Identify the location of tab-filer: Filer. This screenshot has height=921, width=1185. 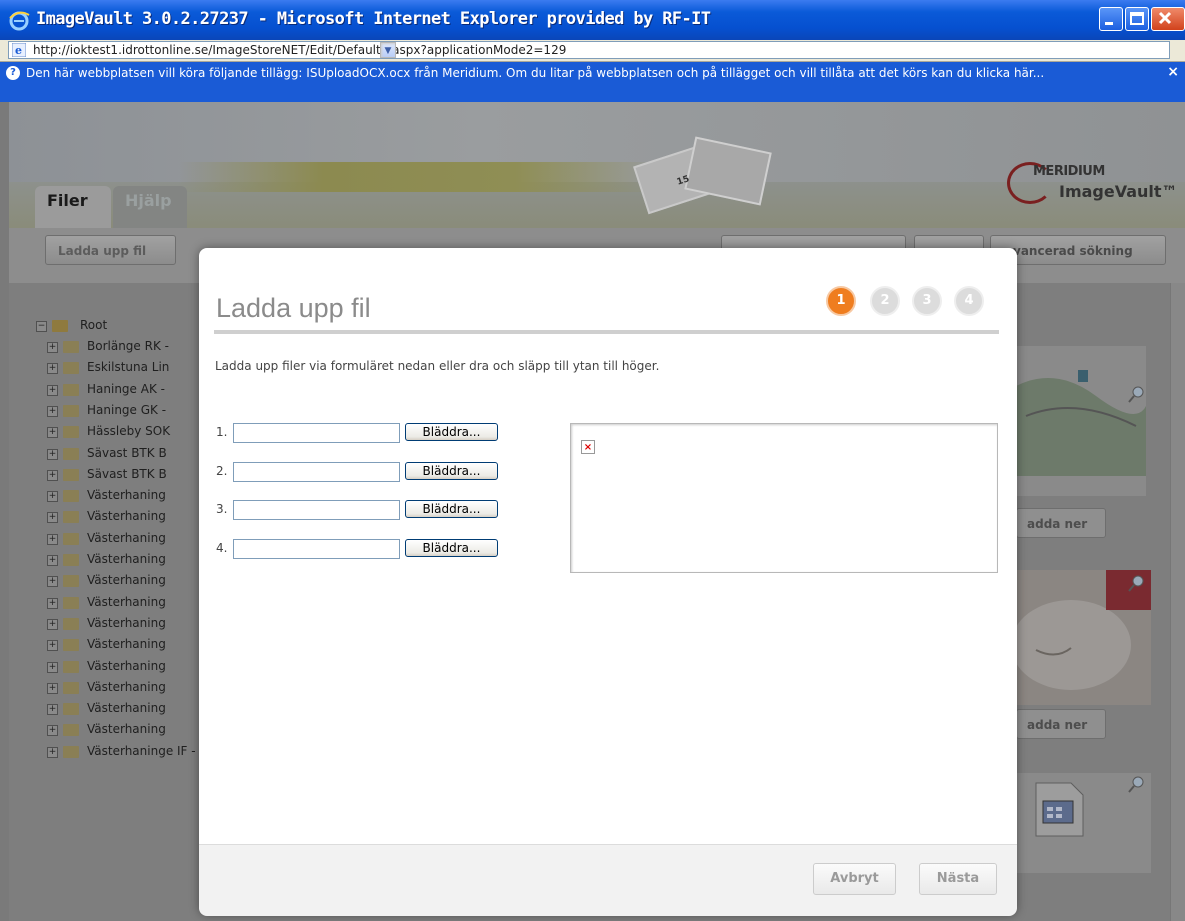
(73, 207).